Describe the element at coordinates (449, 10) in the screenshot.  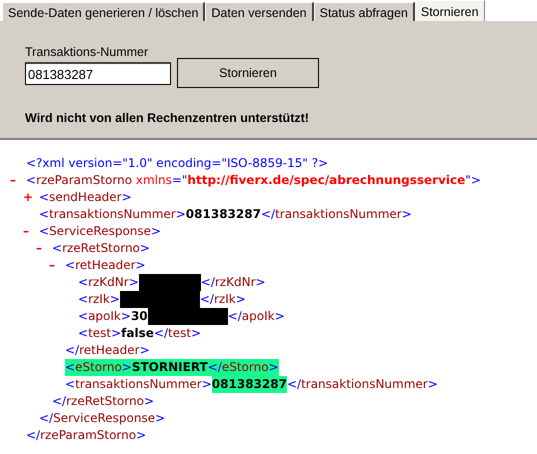
I see `tab: Stornieren` at that location.